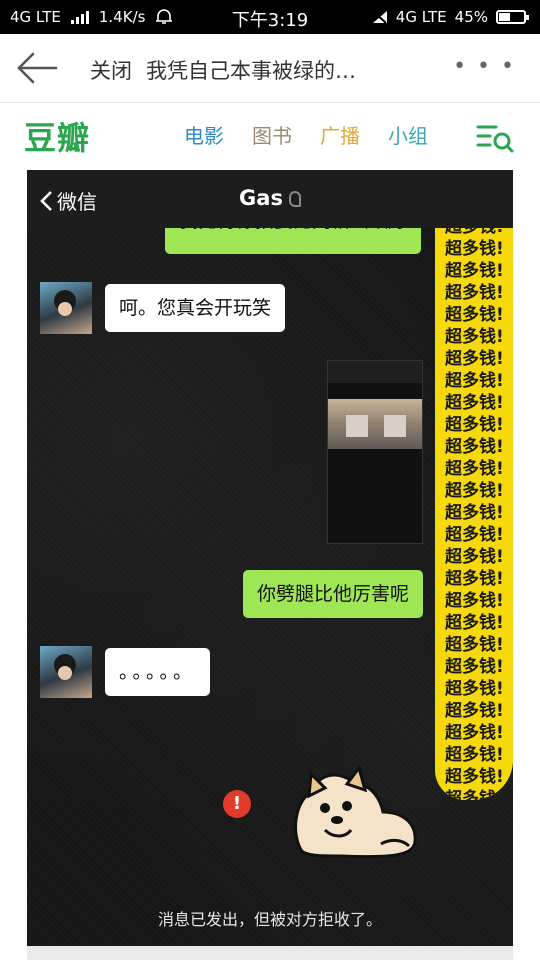 The height and width of the screenshot is (960, 540). What do you see at coordinates (269, 919) in the screenshot?
I see `message-rejected-notice: 消息已发出，但被对方拒收了。` at bounding box center [269, 919].